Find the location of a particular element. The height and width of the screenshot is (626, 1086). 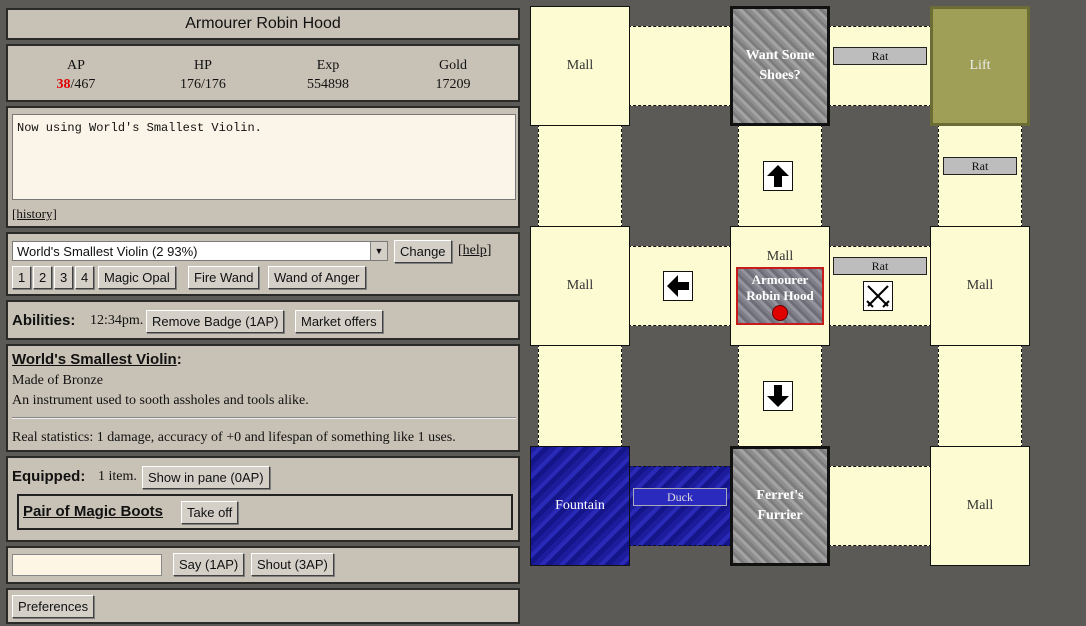

arrow-up-icon is located at coordinates (778, 176).